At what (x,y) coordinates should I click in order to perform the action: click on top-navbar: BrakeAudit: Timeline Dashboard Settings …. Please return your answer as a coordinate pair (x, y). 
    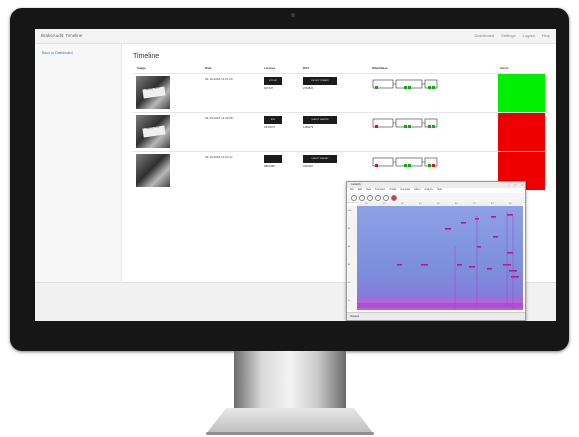
    Looking at the image, I should click on (295, 36).